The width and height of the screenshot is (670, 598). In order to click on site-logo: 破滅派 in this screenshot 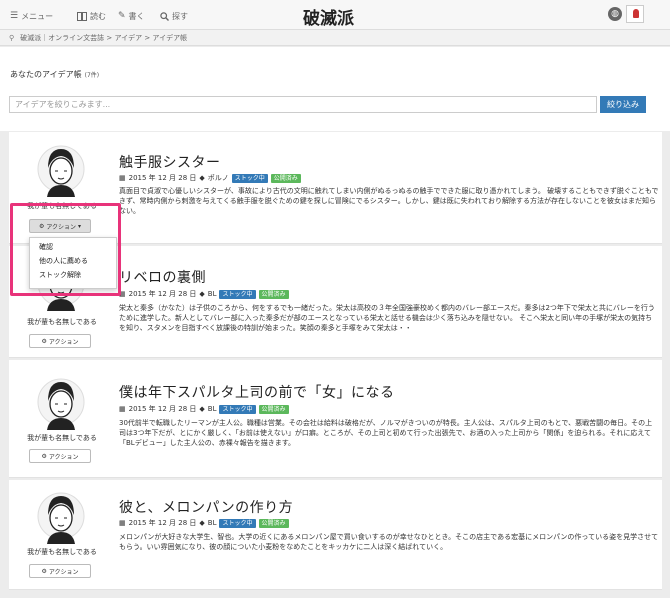, I will do `click(328, 16)`.